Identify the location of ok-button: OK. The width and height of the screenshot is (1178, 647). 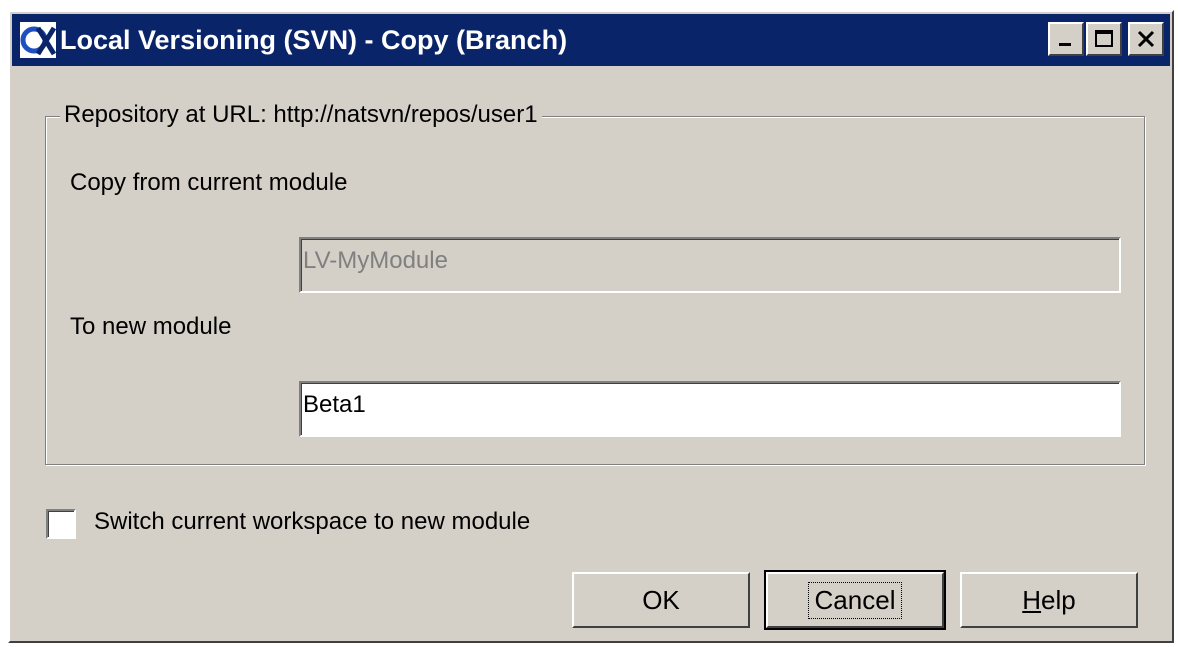
(661, 600).